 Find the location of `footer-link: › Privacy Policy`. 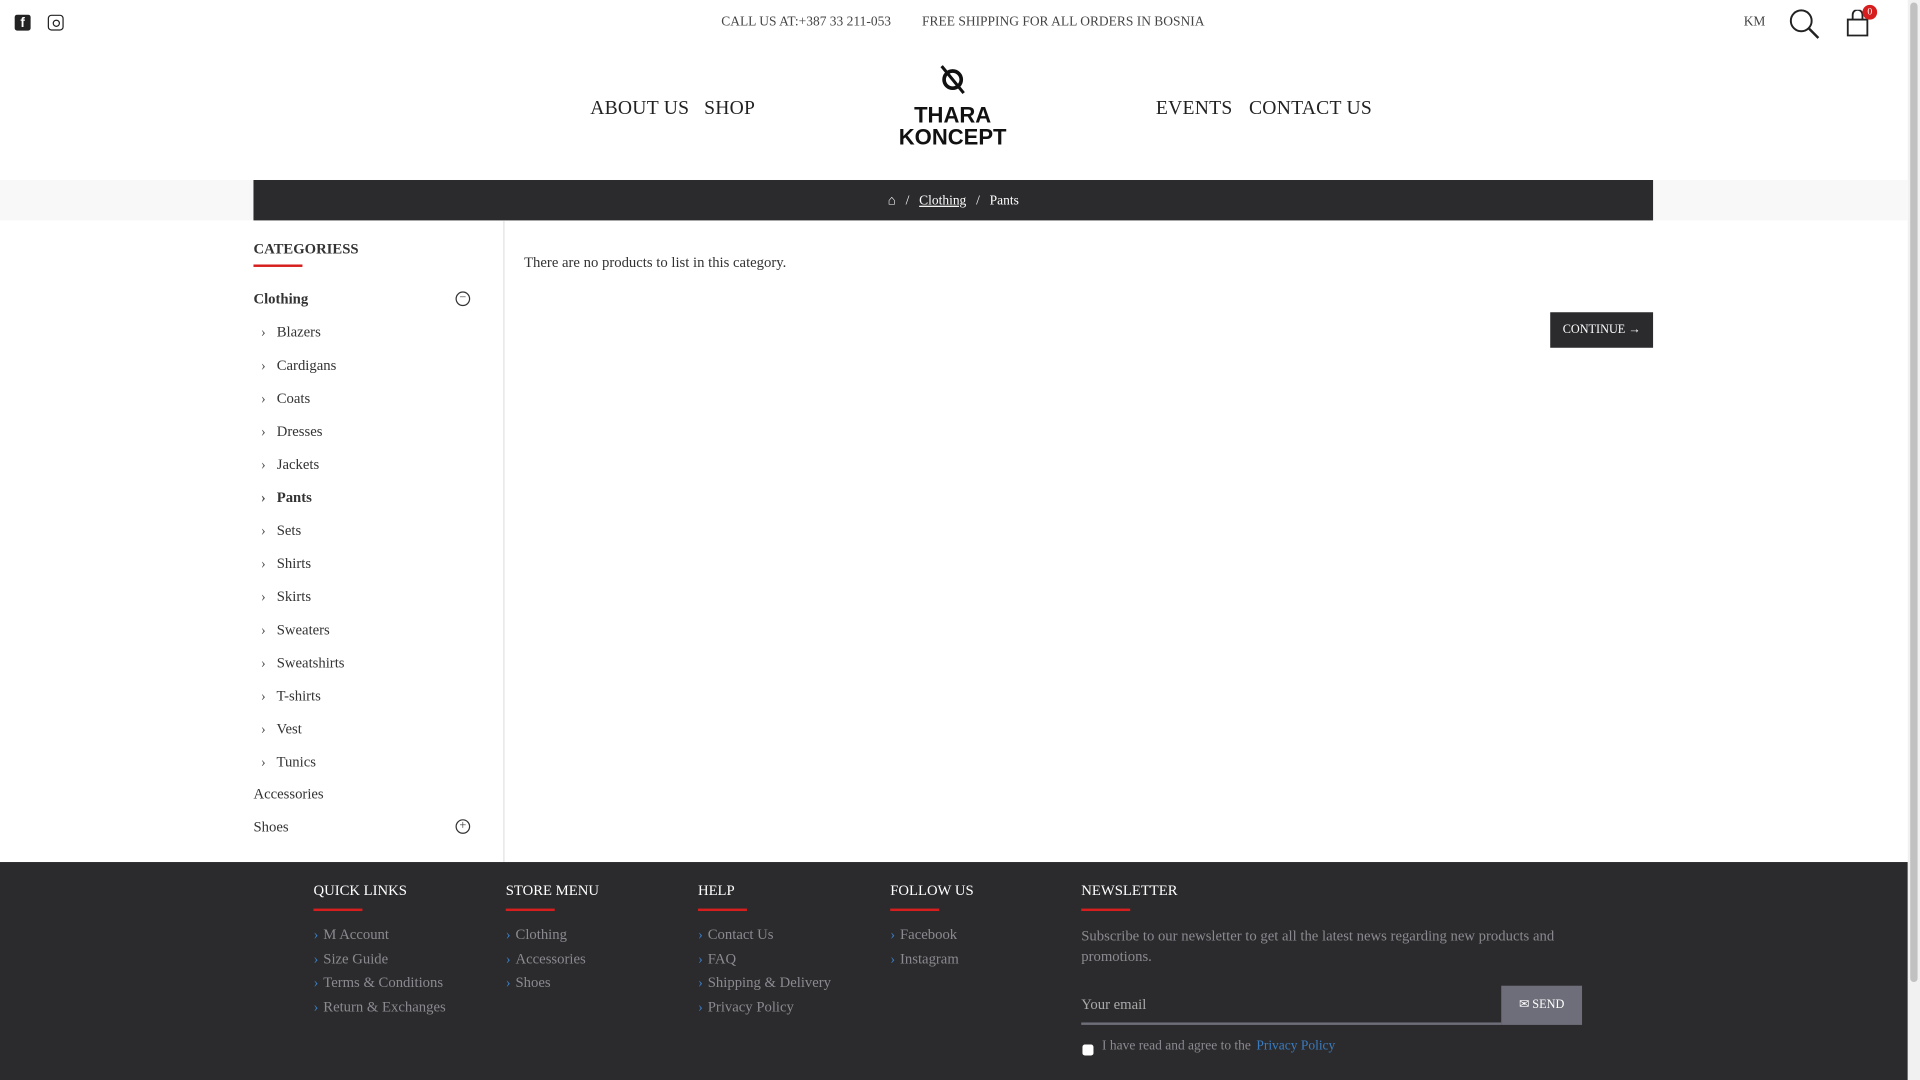

footer-link: › Privacy Policy is located at coordinates (746, 1007).